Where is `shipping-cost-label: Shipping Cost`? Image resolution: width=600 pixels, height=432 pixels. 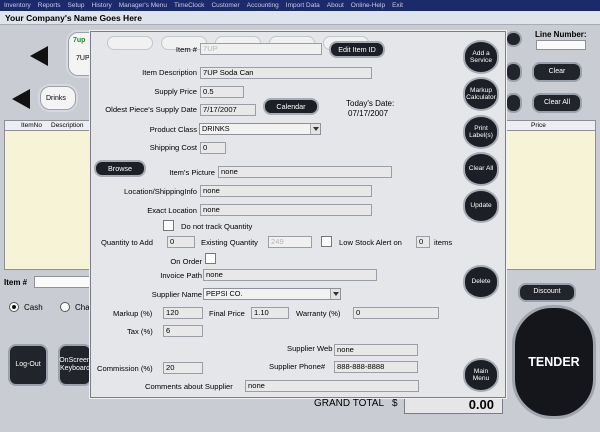
shipping-cost-label: Shipping Cost is located at coordinates (173, 147).